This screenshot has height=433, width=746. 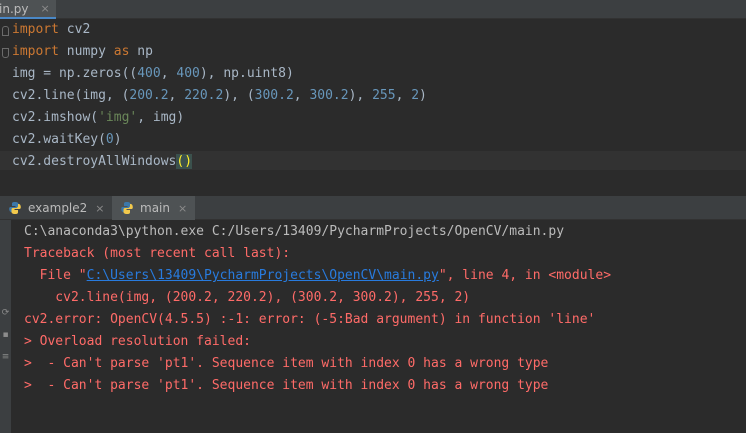 I want to click on editor-divider, so click(x=373, y=183).